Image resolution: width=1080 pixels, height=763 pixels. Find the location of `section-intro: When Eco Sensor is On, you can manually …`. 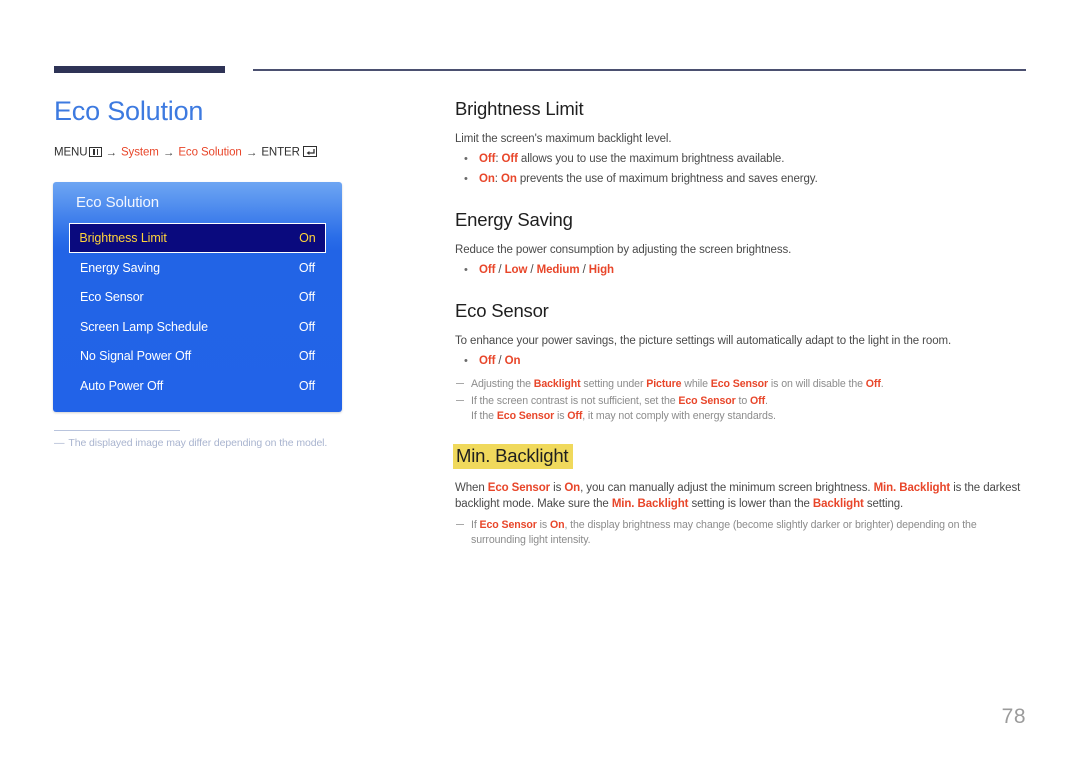

section-intro: When Eco Sensor is On, you can manually … is located at coordinates (738, 496).